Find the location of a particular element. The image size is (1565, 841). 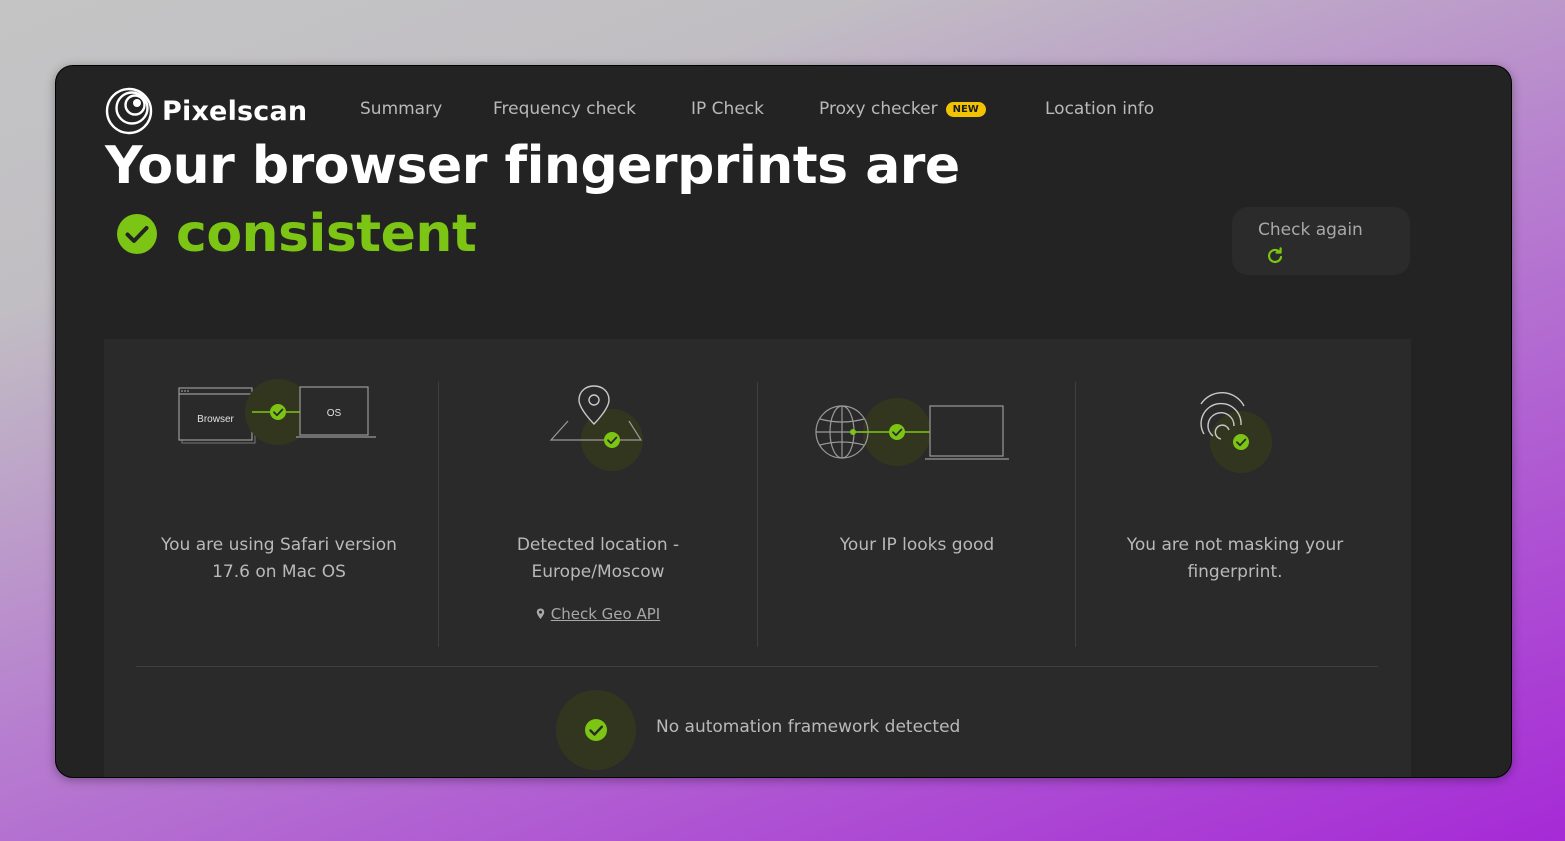

nav-frequency-check-label: Frequency check is located at coordinates (564, 109).